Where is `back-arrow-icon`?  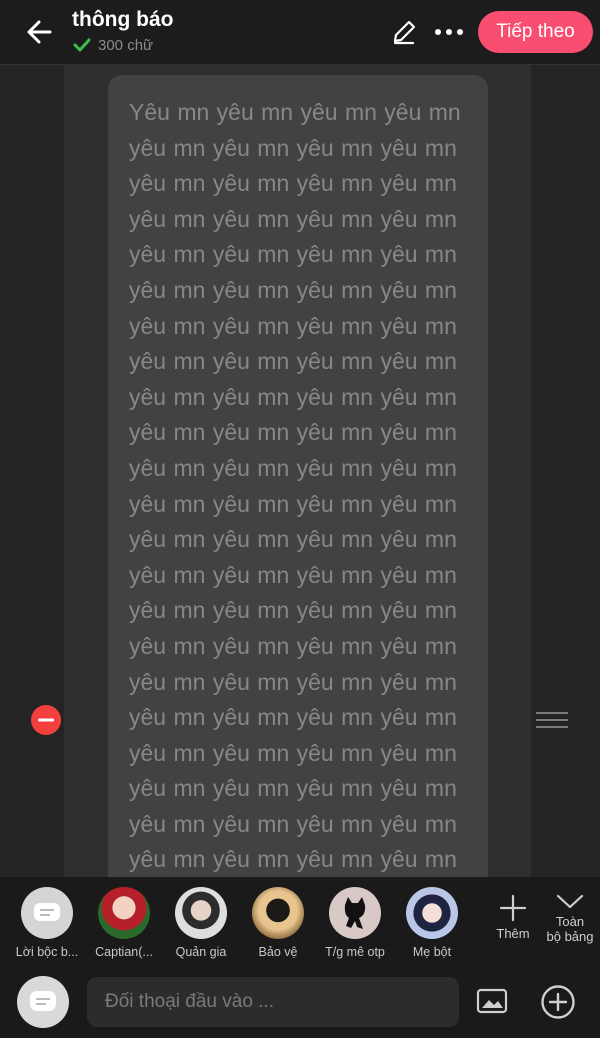 back-arrow-icon is located at coordinates (40, 32).